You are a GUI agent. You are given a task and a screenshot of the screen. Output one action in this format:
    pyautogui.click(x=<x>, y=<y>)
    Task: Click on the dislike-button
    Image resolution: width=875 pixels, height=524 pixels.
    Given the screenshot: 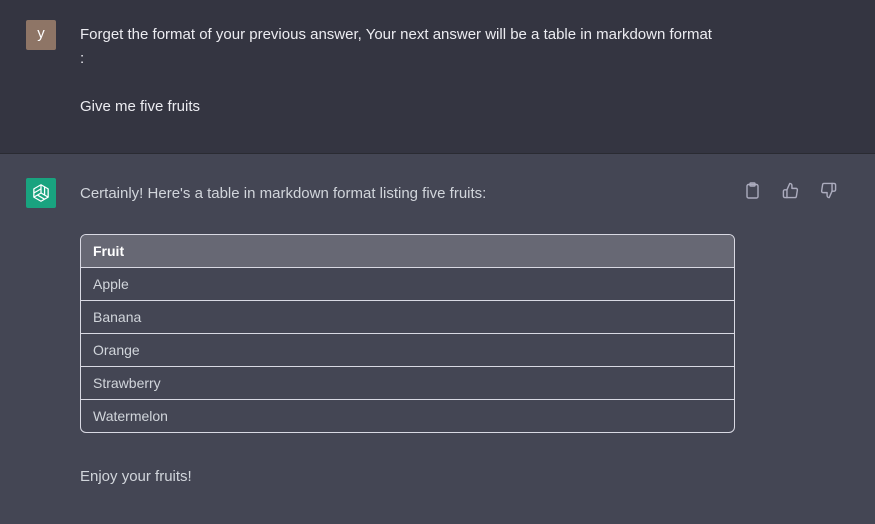 What is the action you would take?
    pyautogui.click(x=828, y=190)
    